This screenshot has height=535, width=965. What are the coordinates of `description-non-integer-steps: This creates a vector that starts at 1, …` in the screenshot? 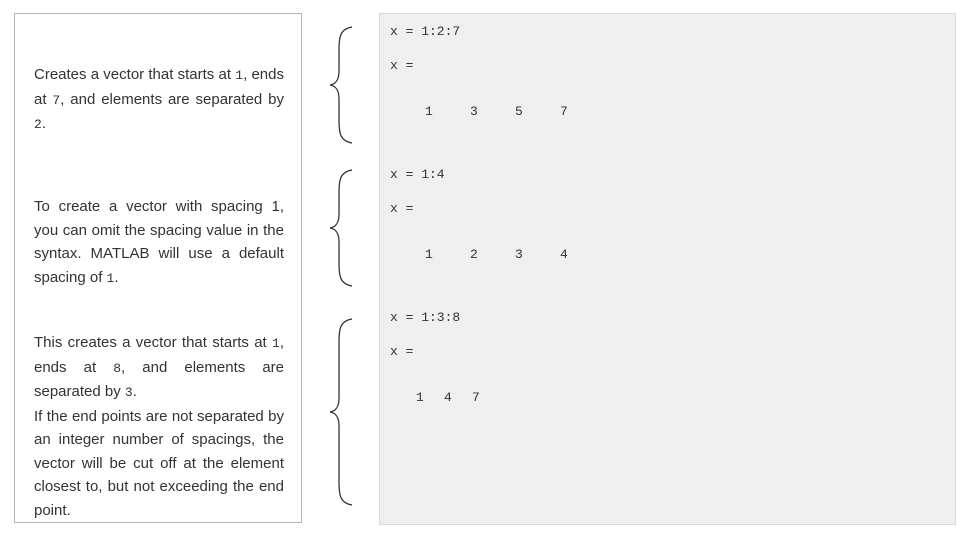 It's located at (159, 426).